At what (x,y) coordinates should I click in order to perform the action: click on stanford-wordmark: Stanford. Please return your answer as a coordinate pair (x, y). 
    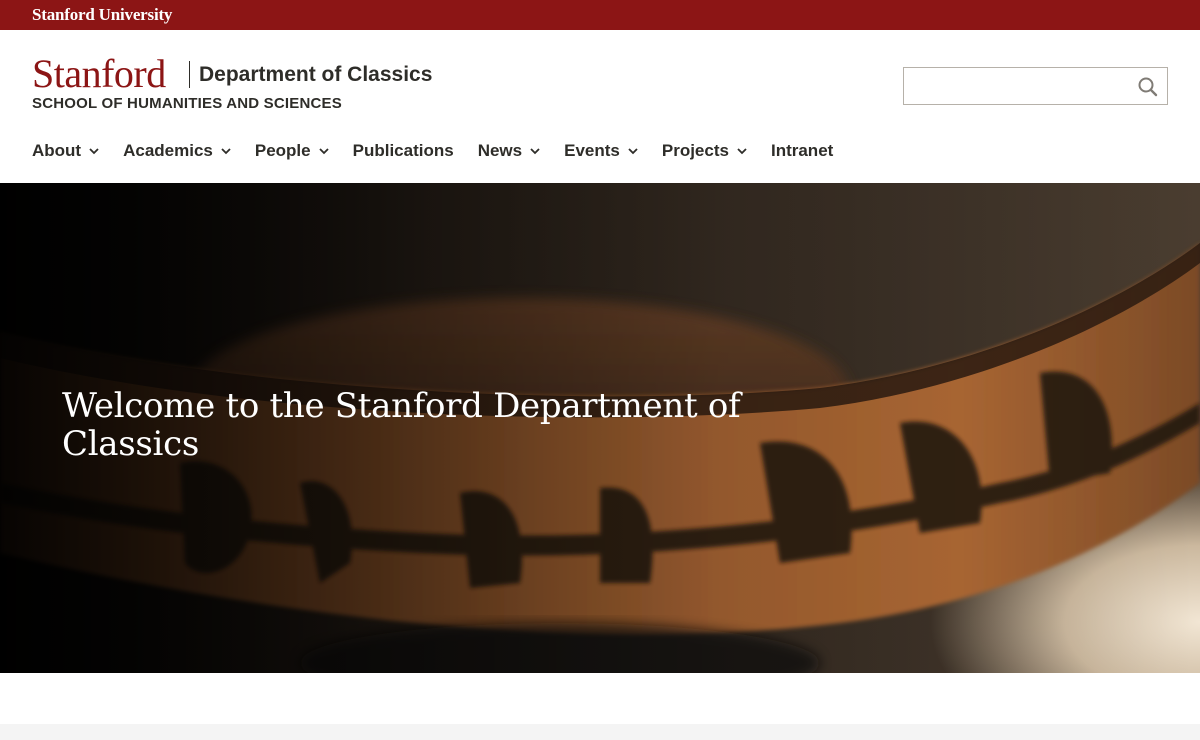
    Looking at the image, I should click on (99, 73).